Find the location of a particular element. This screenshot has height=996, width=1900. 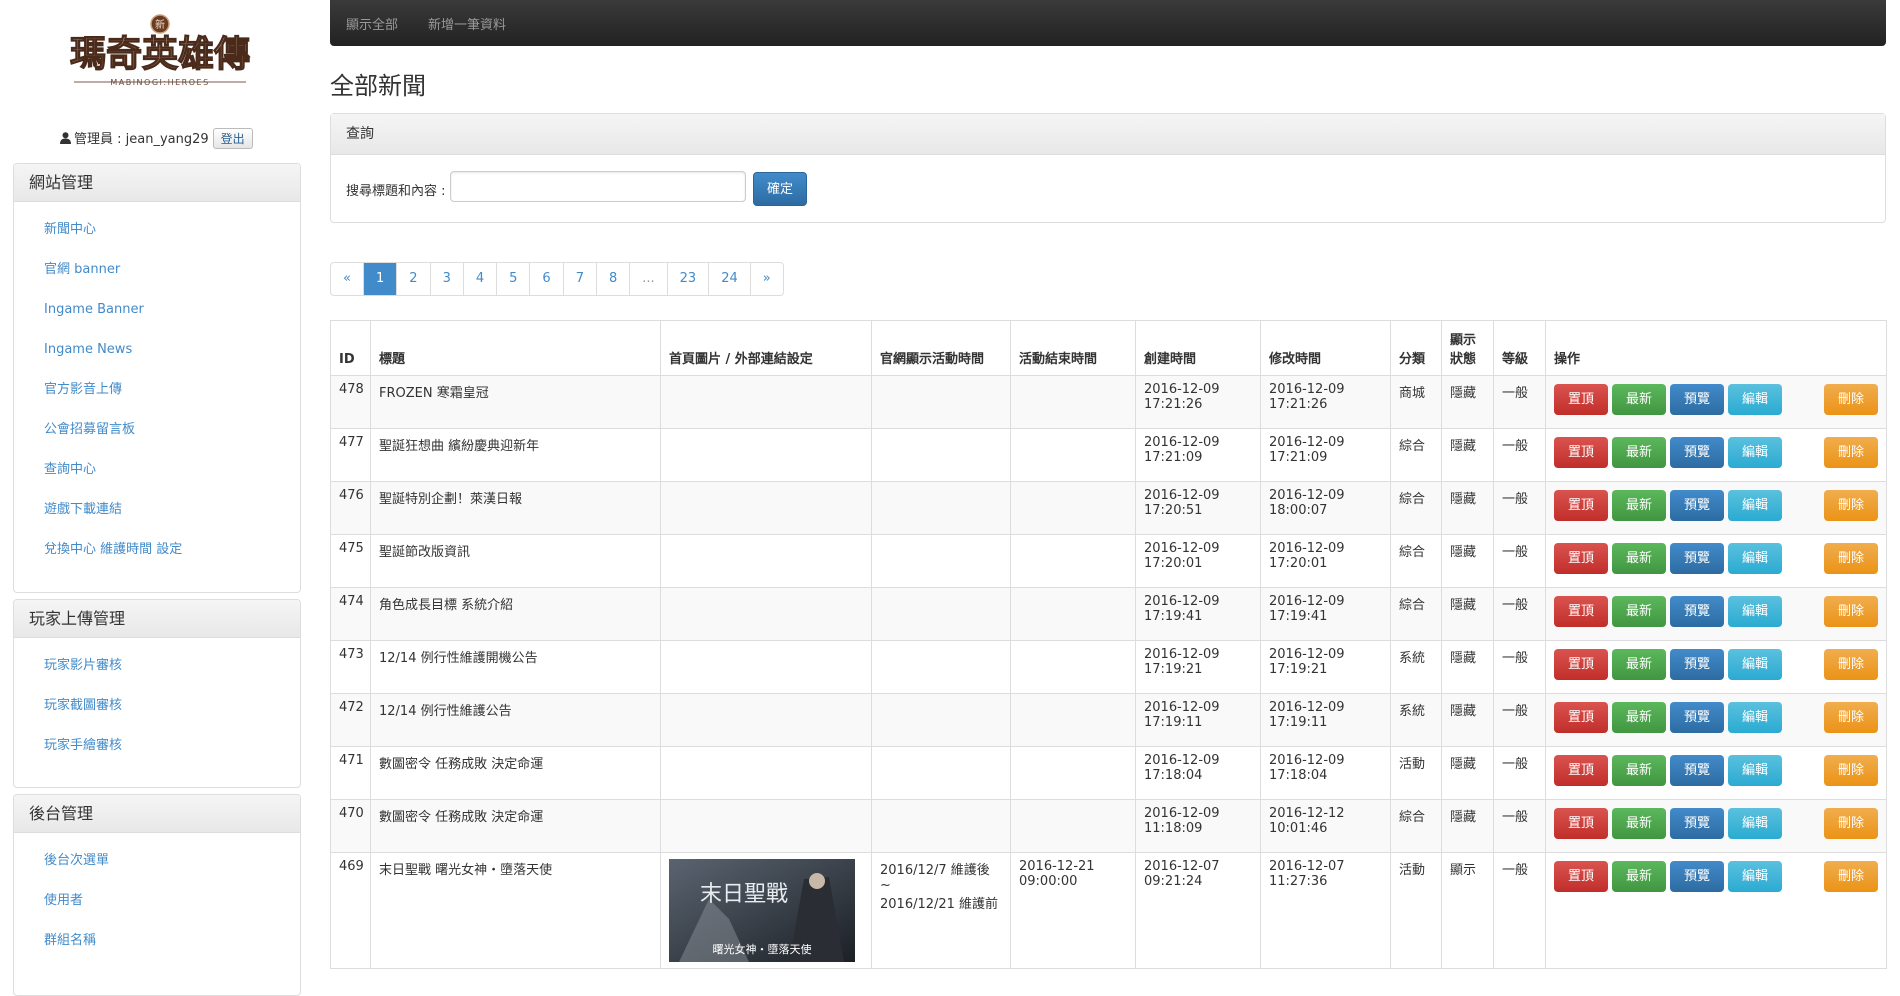

sidebar-item-guild-board: 公會招募留言板 is located at coordinates (157, 436).